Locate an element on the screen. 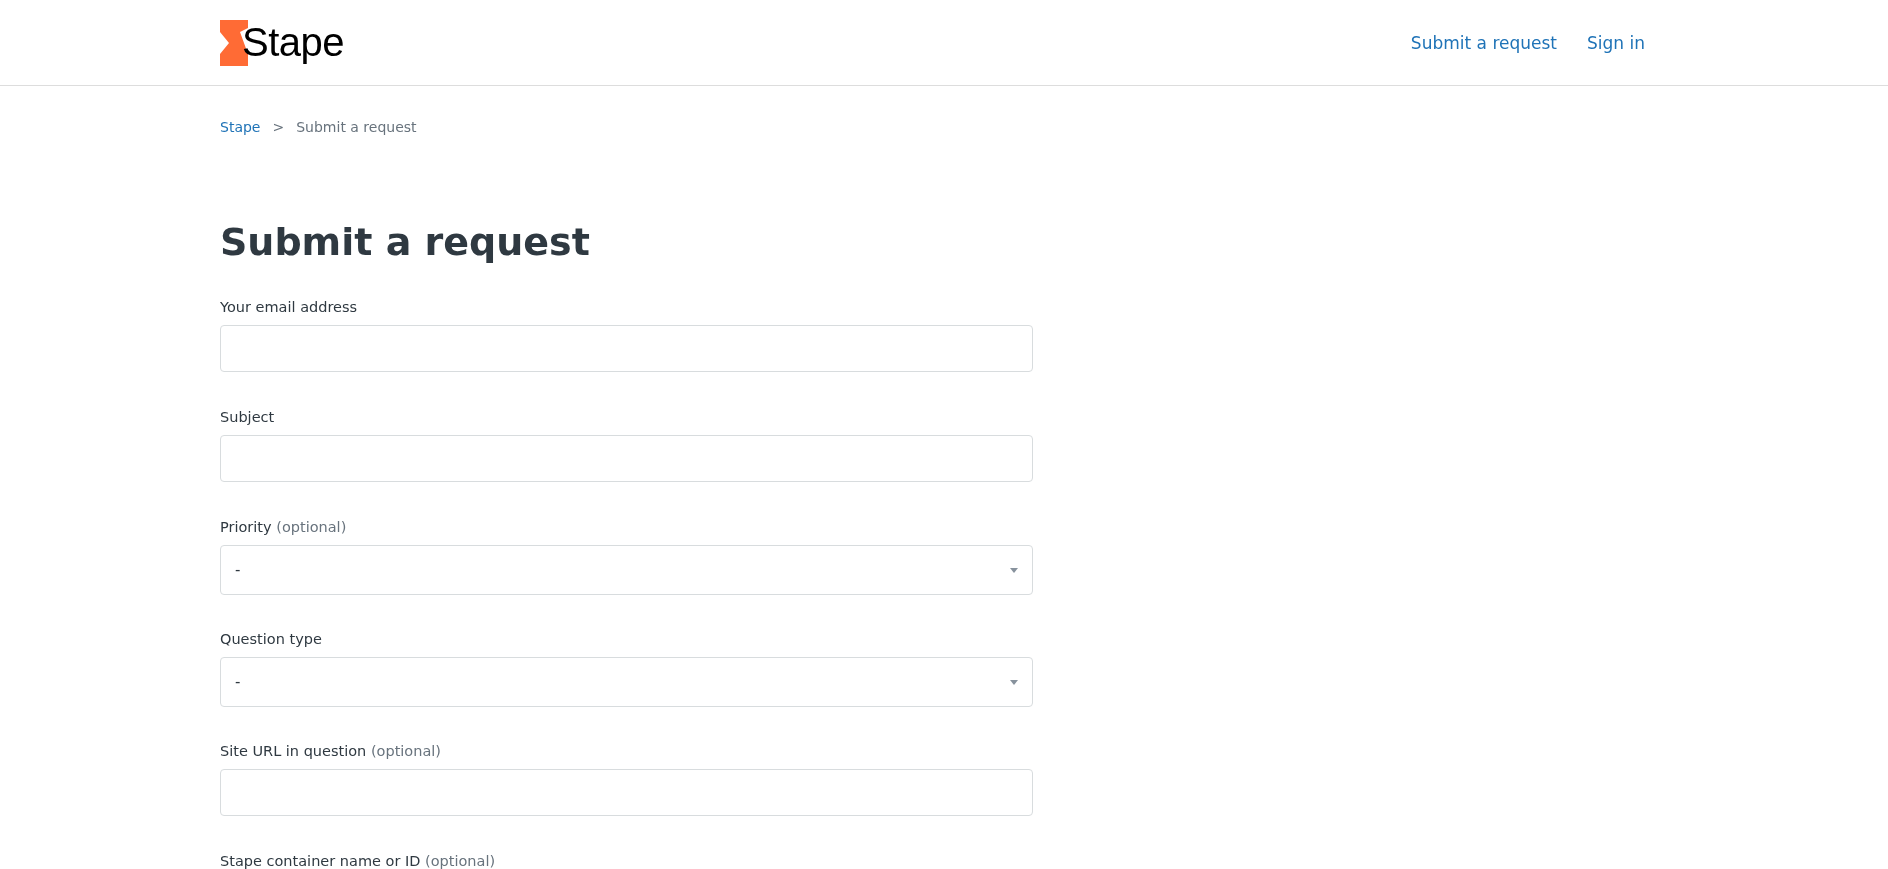  field-label: Stape container name or ID is located at coordinates (320, 861).